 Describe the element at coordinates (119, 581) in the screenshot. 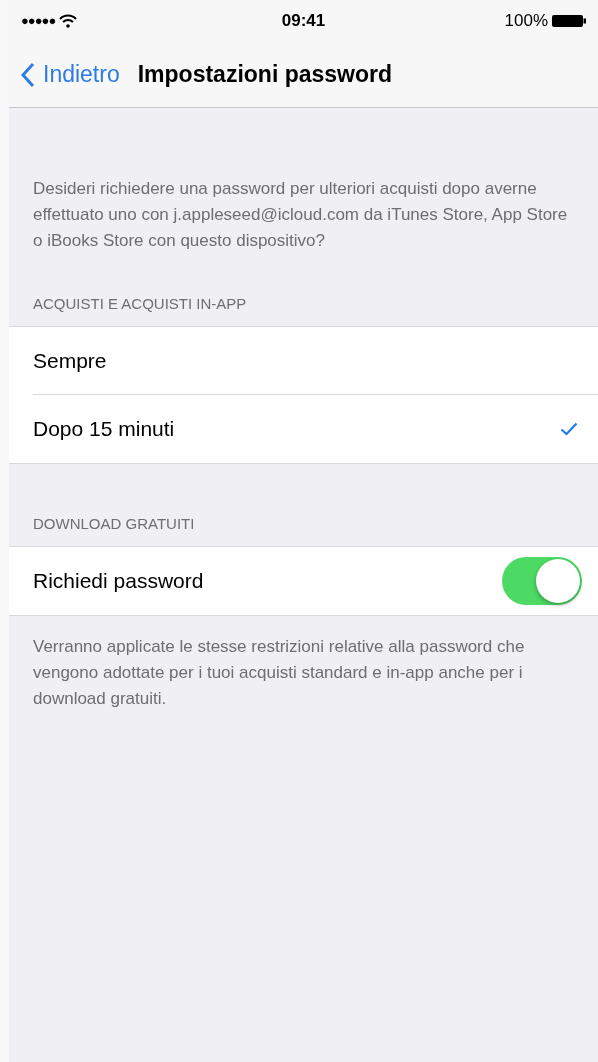

I see `row-label: Richiedi password` at that location.